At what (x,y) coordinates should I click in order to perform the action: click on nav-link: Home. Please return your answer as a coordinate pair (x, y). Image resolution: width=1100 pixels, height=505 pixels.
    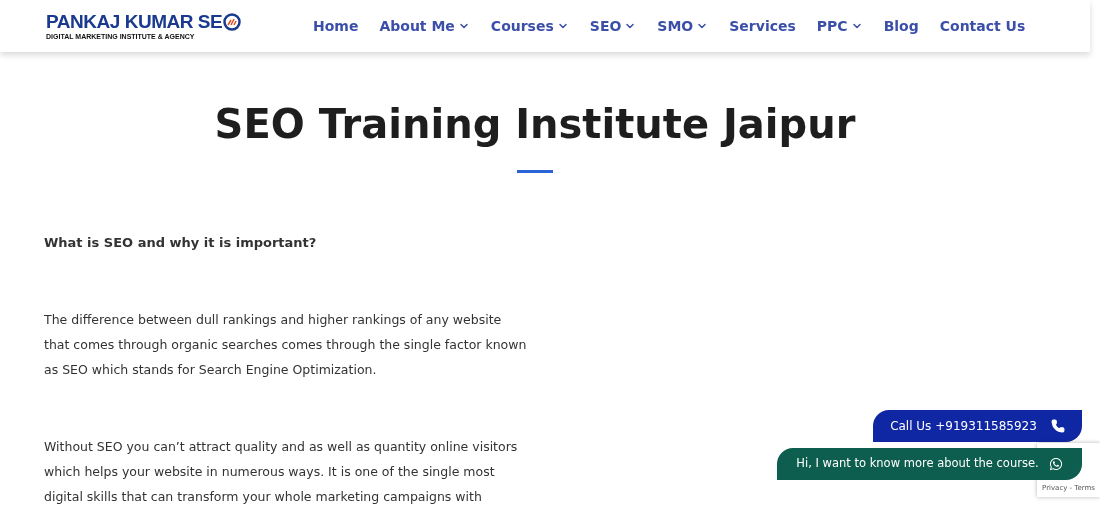
    Looking at the image, I should click on (336, 26).